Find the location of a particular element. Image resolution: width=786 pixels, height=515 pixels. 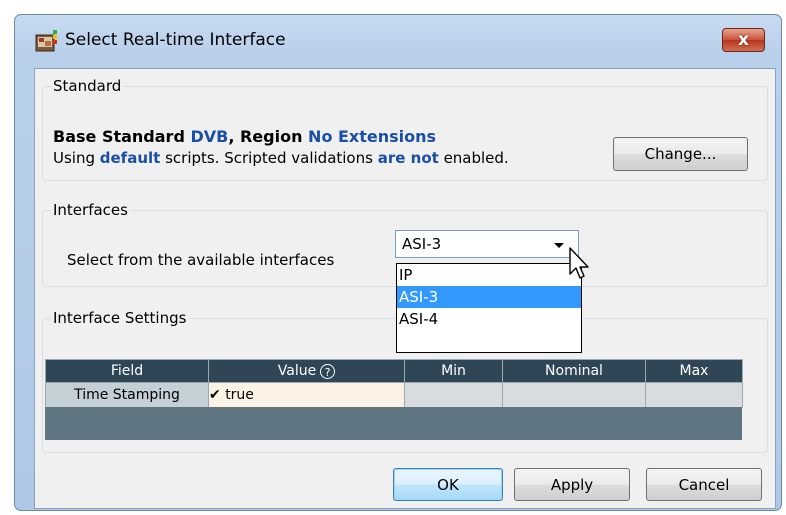

validations-value: are not is located at coordinates (408, 158).